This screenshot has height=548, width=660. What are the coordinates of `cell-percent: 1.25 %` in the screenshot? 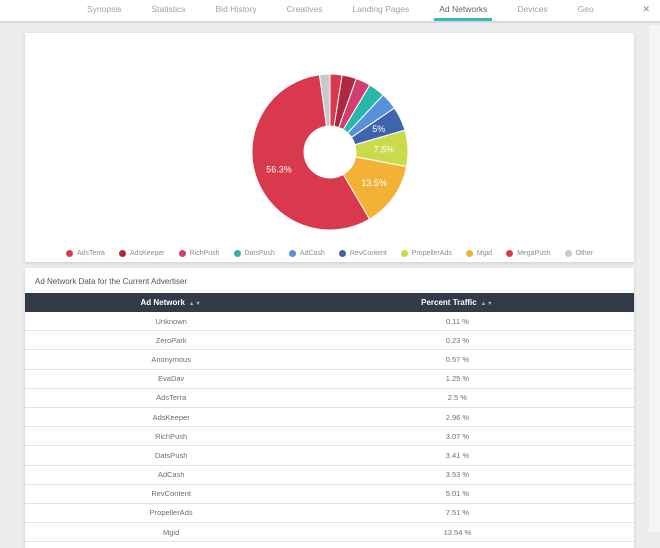 It's located at (457, 379).